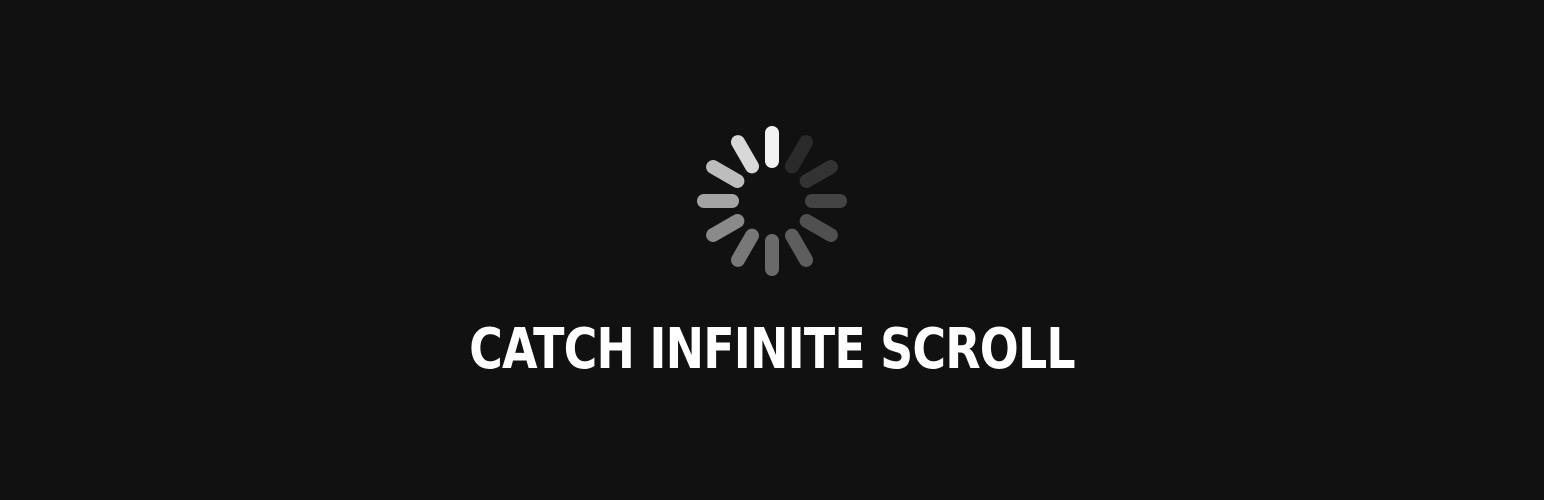 Image resolution: width=1544 pixels, height=500 pixels. I want to click on loading-spinner-icon, so click(772, 201).